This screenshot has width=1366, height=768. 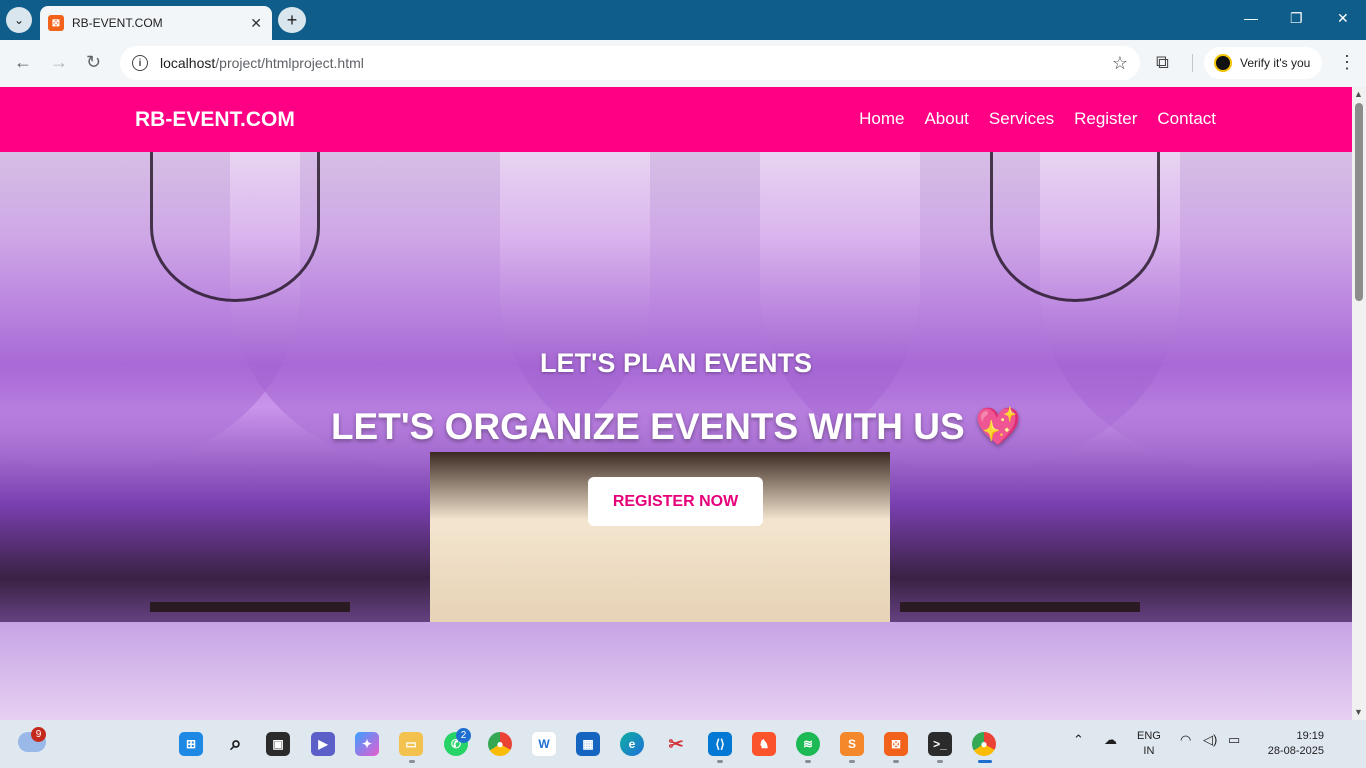 What do you see at coordinates (256, 23) in the screenshot?
I see `close-tab-icon: ✕` at bounding box center [256, 23].